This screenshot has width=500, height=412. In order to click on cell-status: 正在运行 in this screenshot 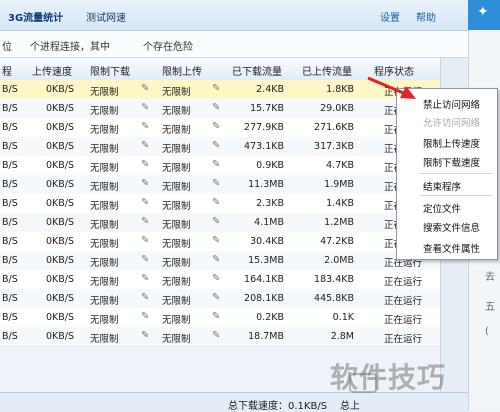, I will do `click(403, 301)`.